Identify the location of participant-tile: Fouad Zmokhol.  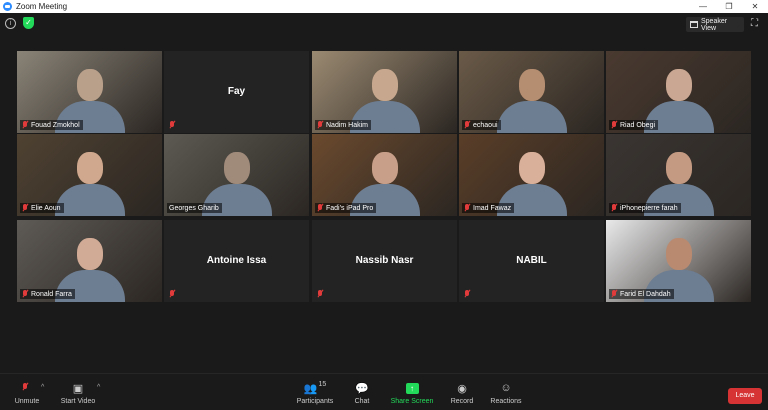
(89, 92).